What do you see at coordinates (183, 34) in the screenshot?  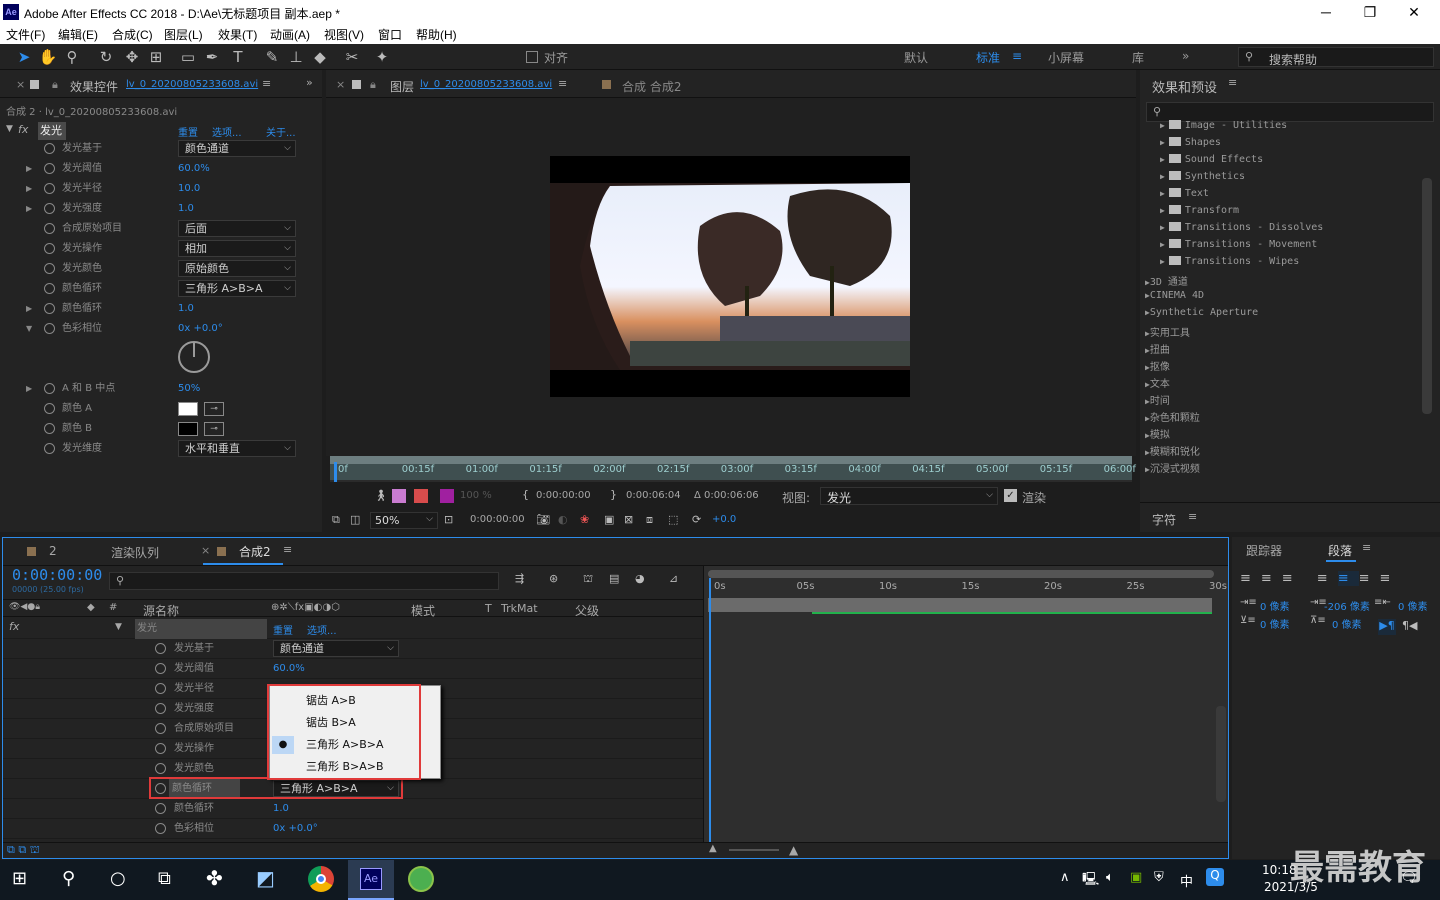 I see `menu-layer: 图层(L)` at bounding box center [183, 34].